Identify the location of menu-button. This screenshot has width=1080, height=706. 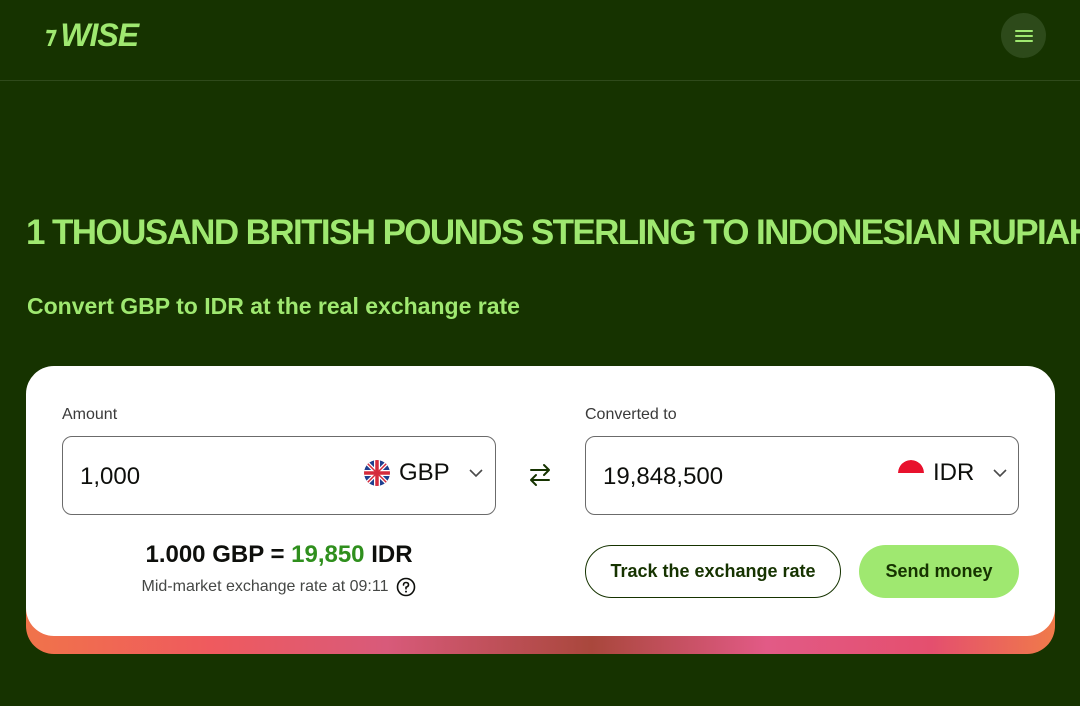
(1023, 35).